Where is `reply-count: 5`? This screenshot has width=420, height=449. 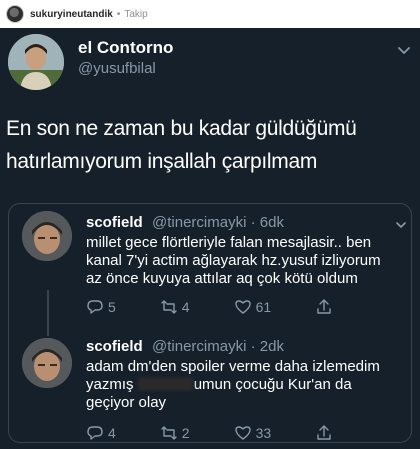 reply-count: 5 is located at coordinates (112, 307).